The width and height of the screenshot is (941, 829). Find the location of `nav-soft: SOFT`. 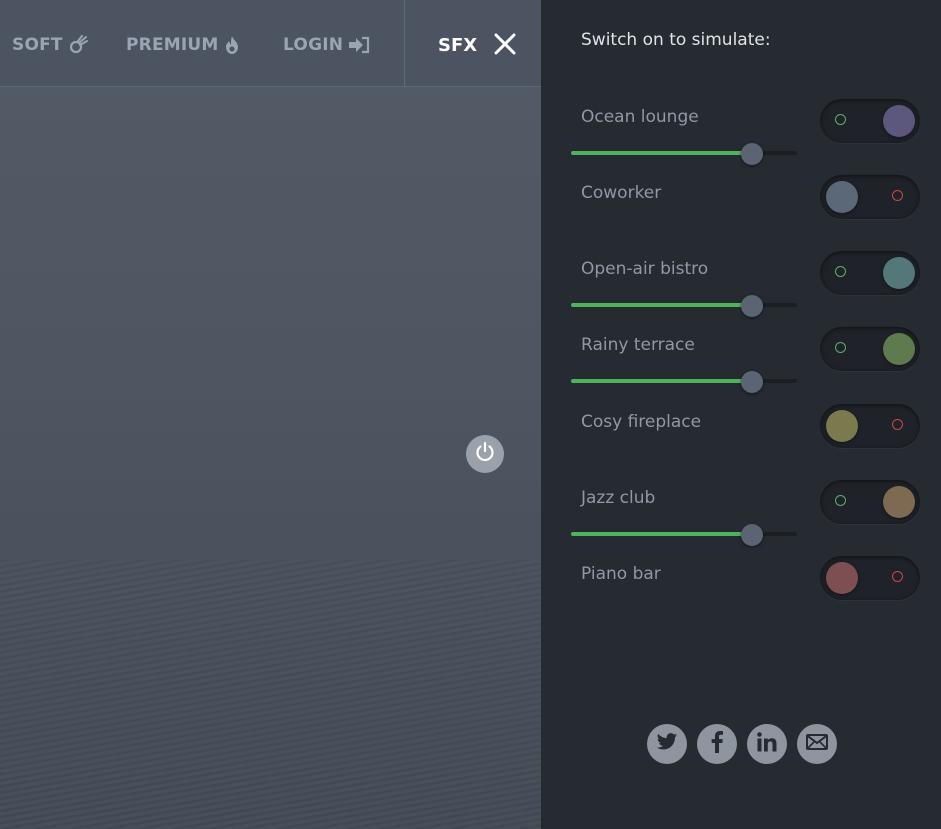

nav-soft: SOFT is located at coordinates (50, 45).